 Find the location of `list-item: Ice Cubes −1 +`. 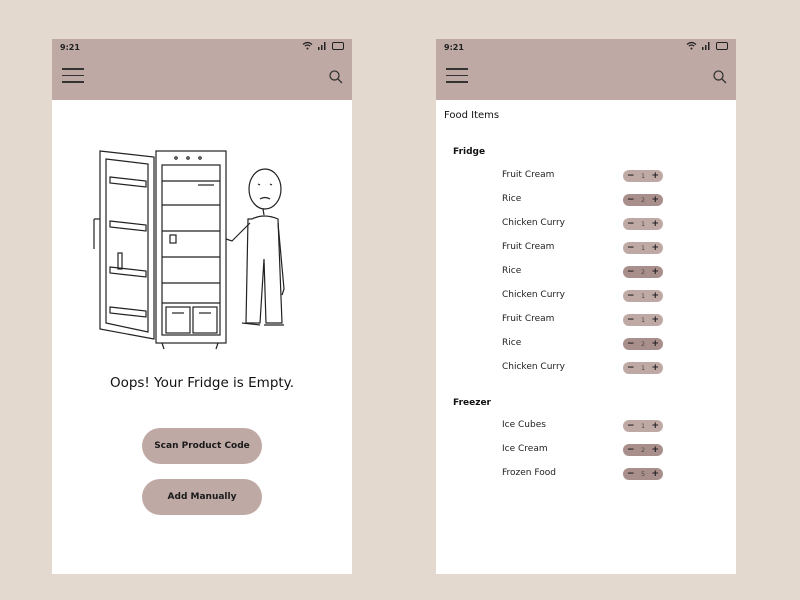

list-item: Ice Cubes −1 + is located at coordinates (586, 426).